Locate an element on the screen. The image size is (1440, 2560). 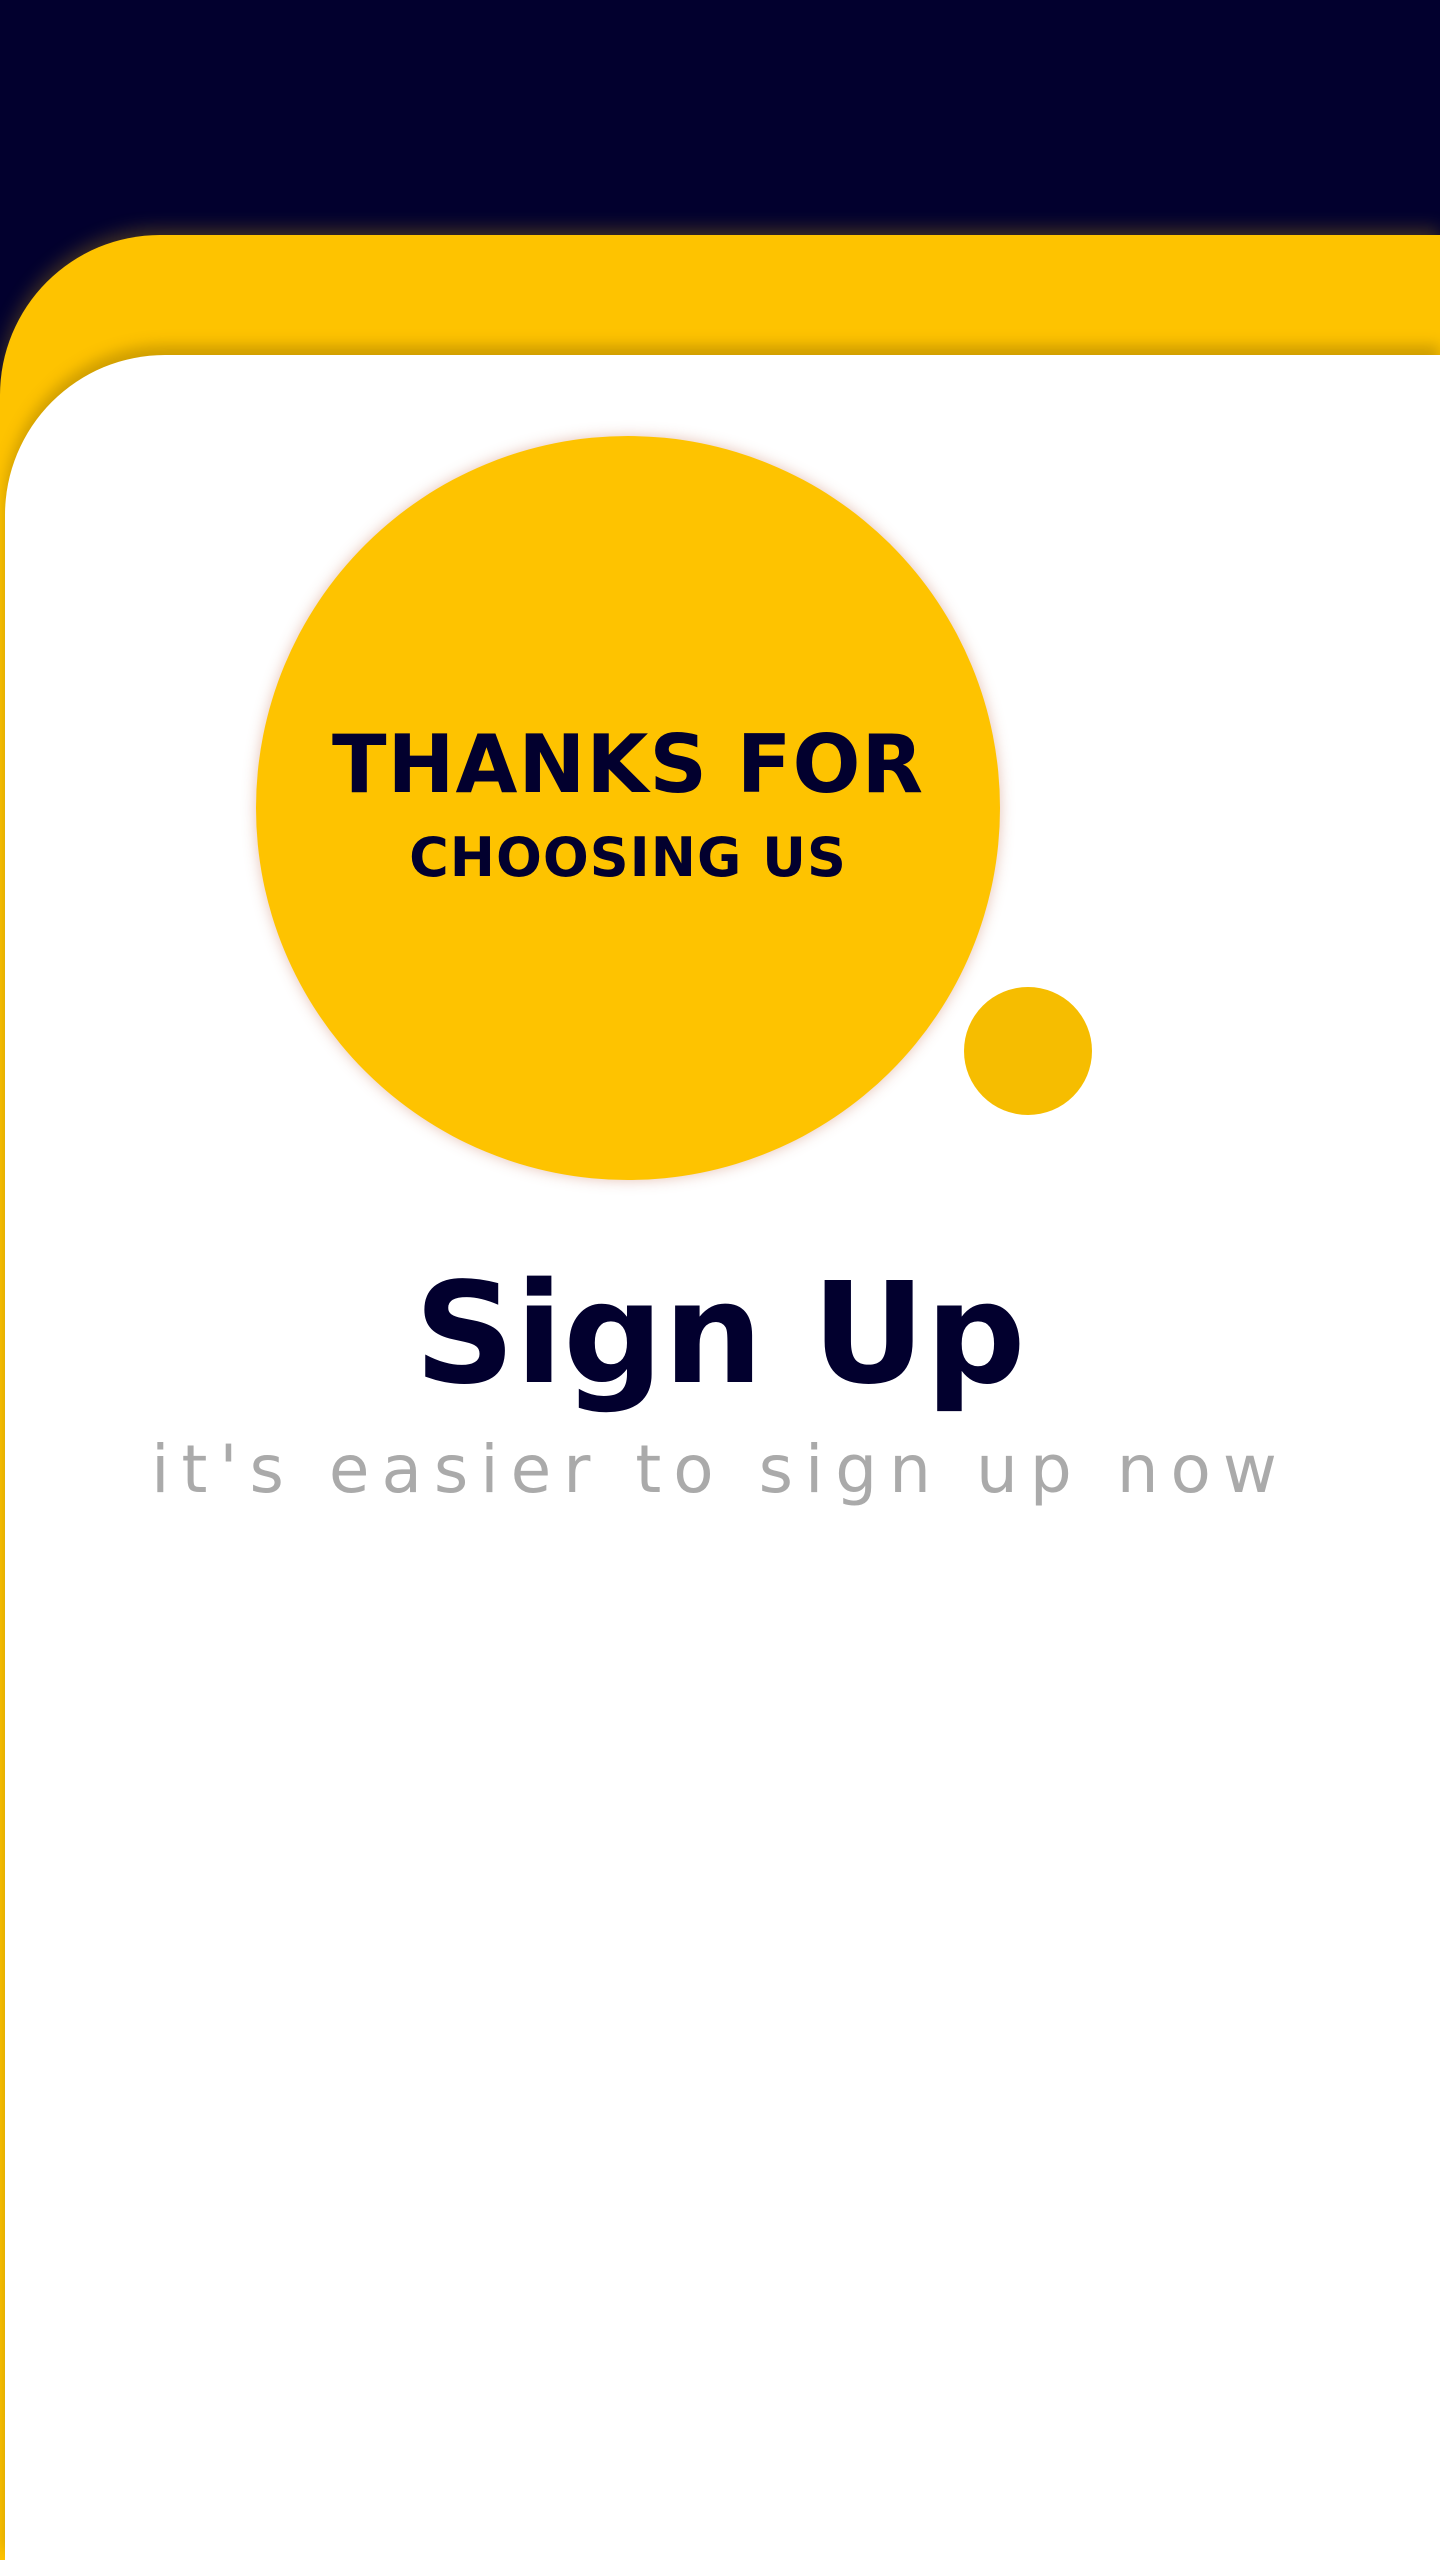
thanks-heading-line-2: CHOOSING US is located at coordinates (628, 857).